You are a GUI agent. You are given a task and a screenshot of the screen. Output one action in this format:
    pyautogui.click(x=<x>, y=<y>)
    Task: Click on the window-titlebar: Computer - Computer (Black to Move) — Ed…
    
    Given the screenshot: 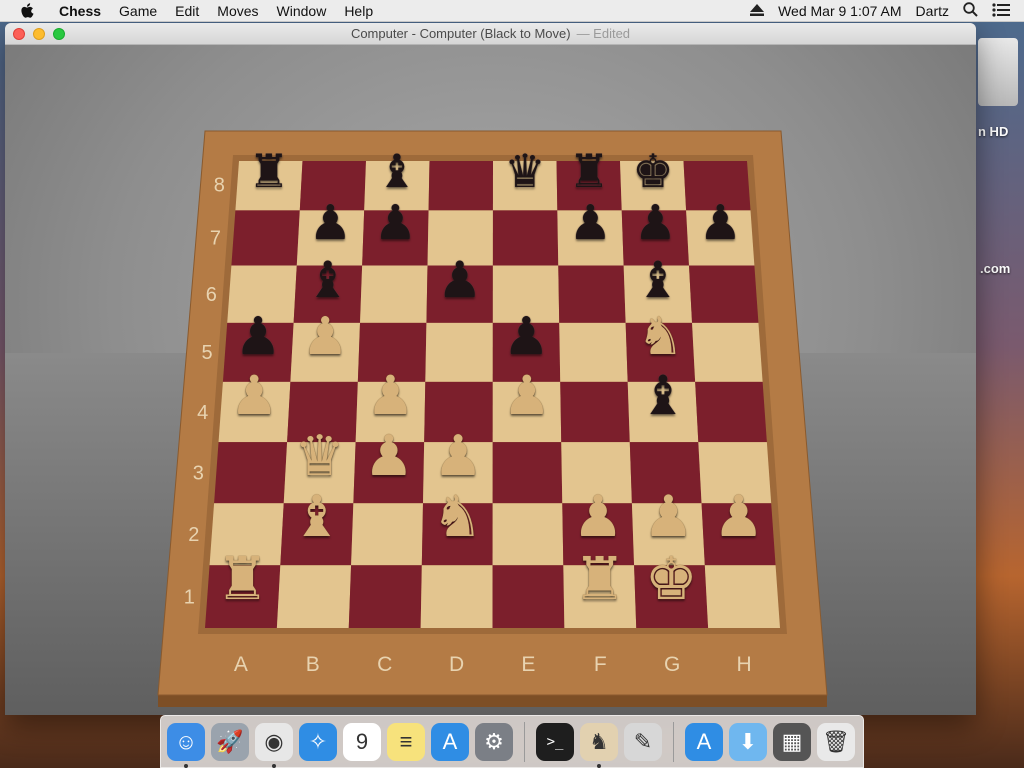 What is the action you would take?
    pyautogui.click(x=490, y=34)
    